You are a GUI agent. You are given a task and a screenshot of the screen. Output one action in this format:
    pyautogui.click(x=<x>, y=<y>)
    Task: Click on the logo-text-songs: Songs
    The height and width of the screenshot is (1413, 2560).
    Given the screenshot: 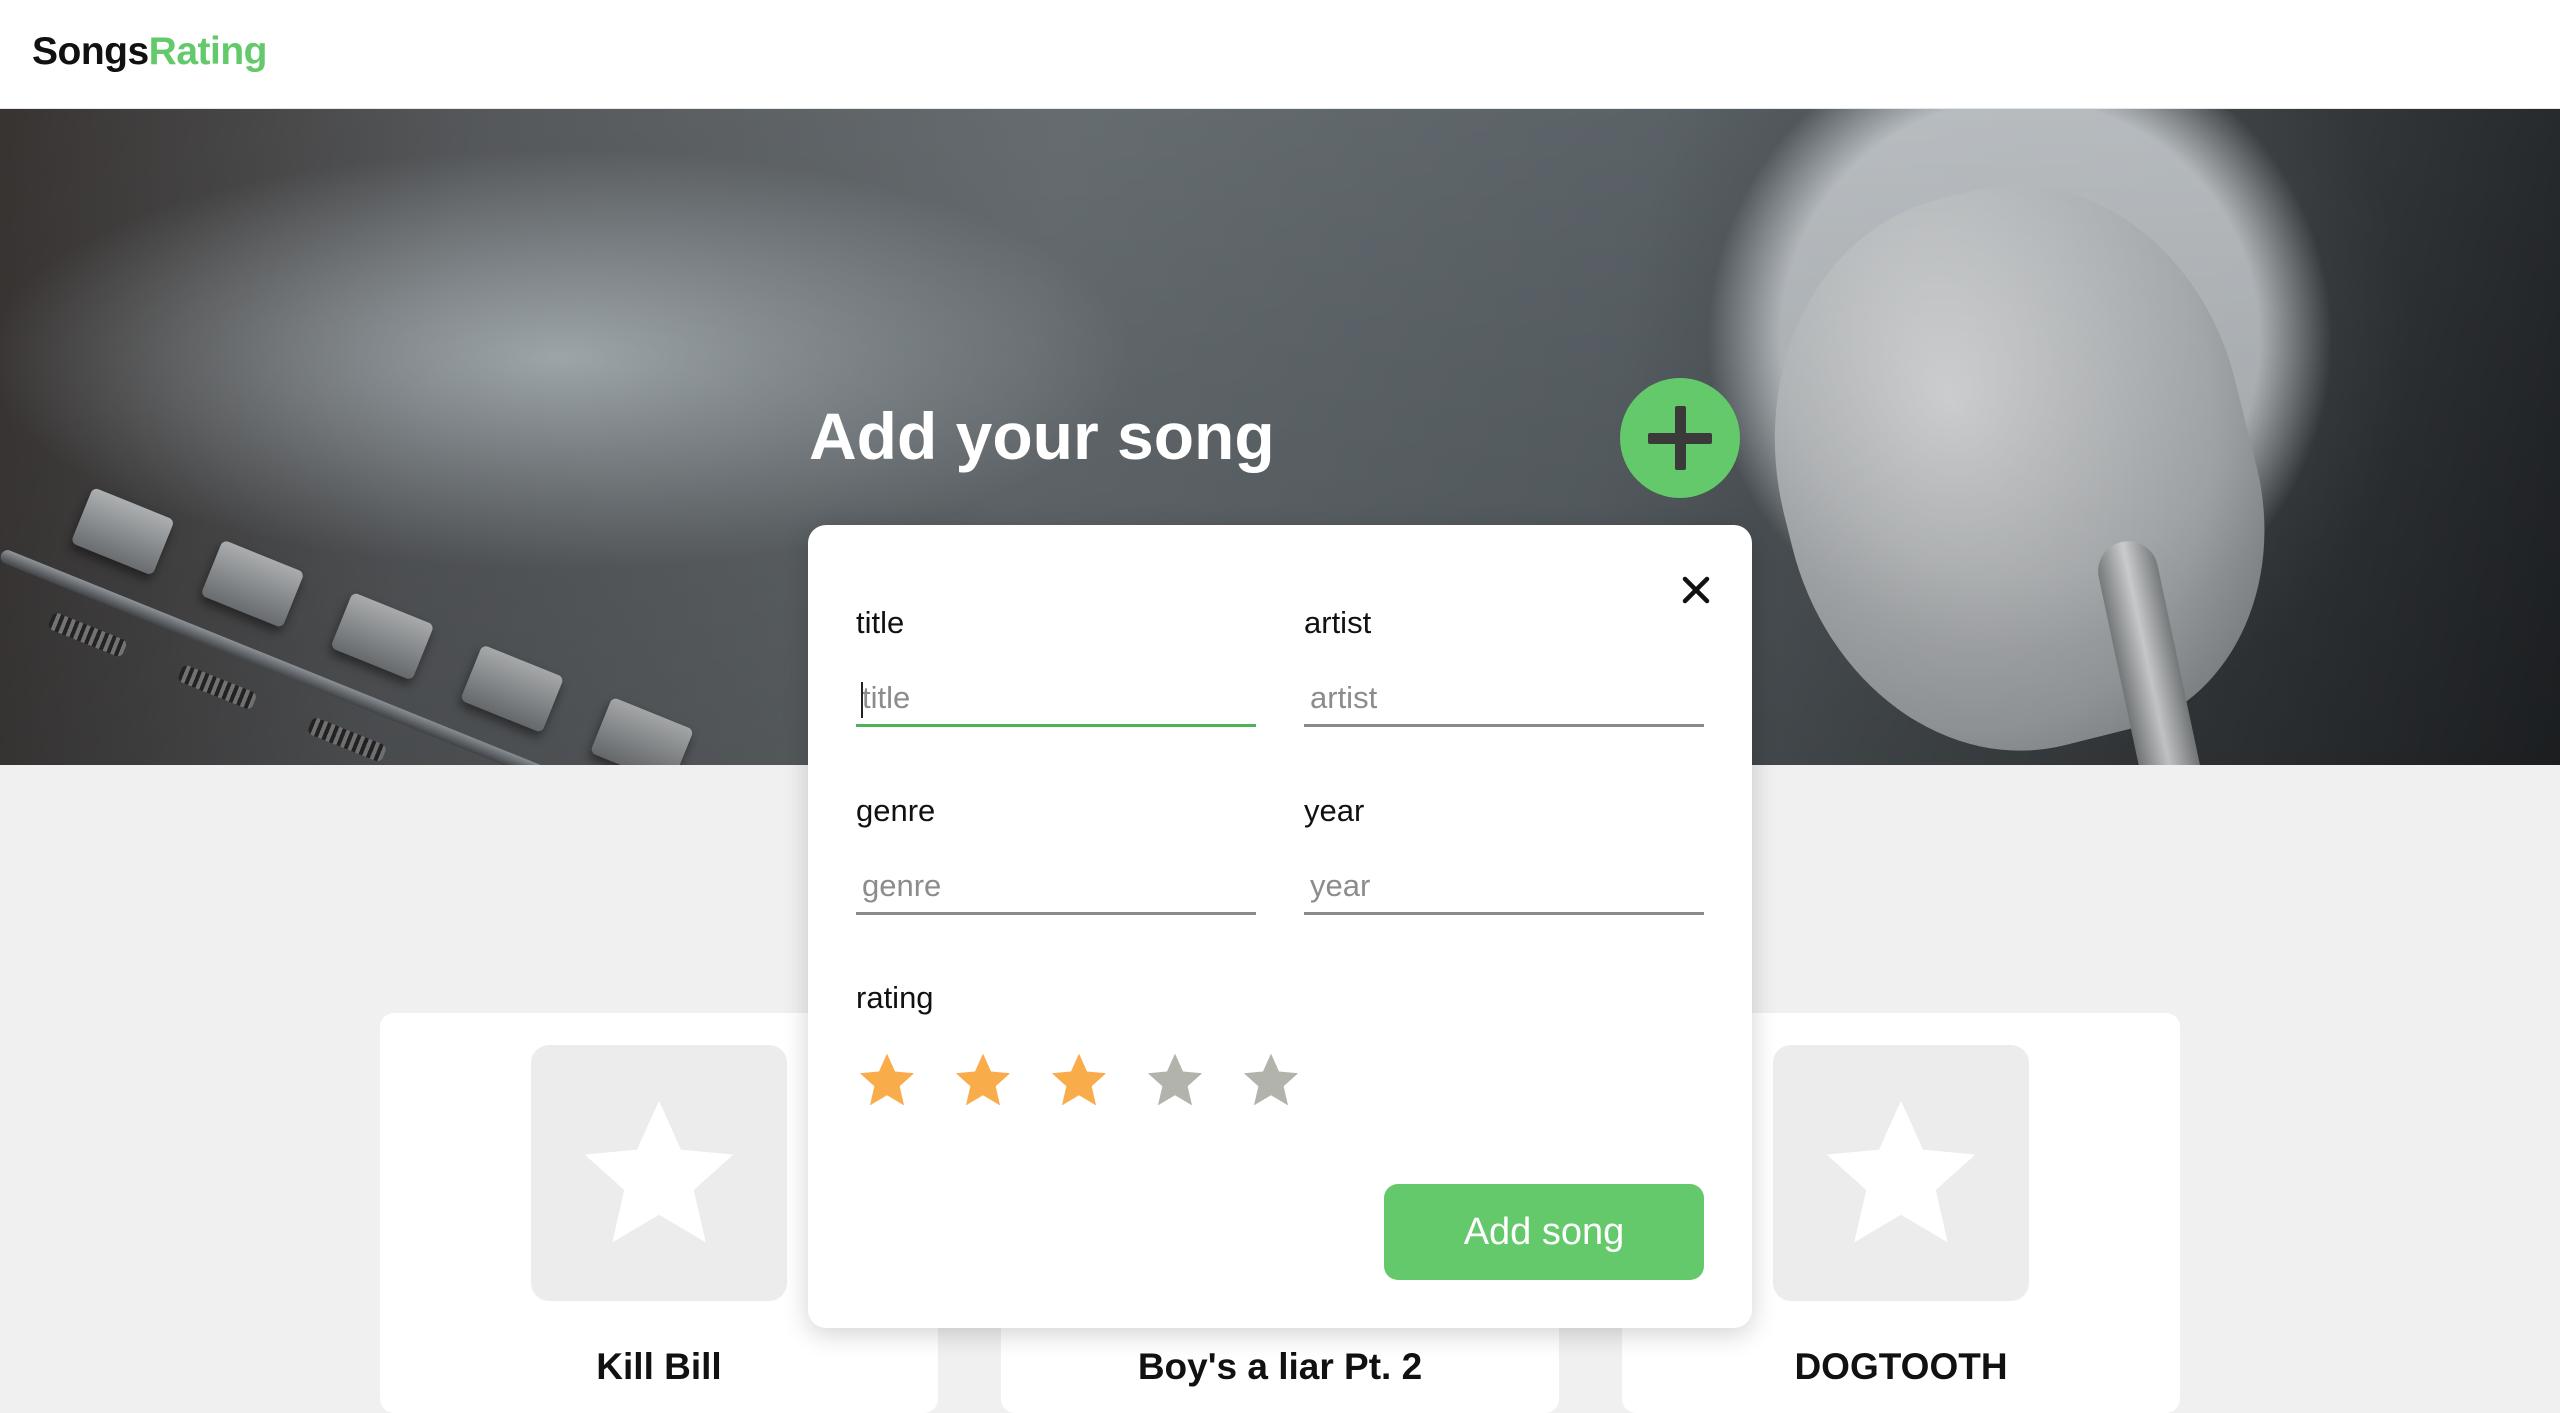 What is the action you would take?
    pyautogui.click(x=90, y=51)
    